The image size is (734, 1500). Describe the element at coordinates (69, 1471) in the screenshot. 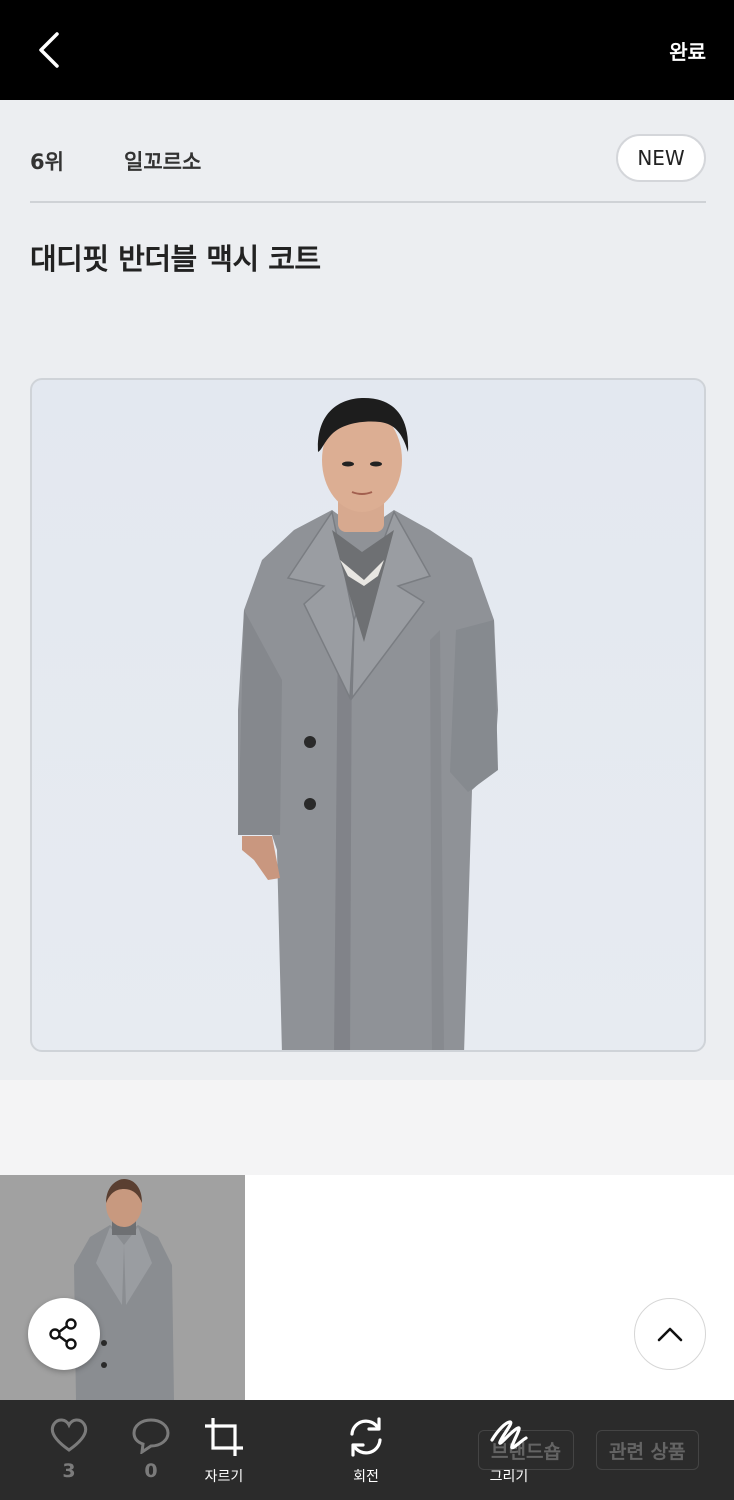

I see `like-count: 3` at that location.